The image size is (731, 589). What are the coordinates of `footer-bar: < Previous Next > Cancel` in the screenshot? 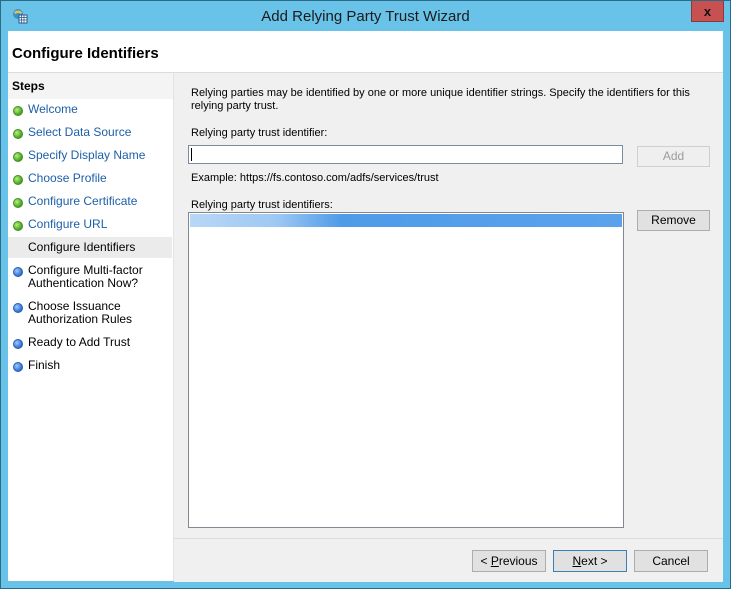 It's located at (448, 560).